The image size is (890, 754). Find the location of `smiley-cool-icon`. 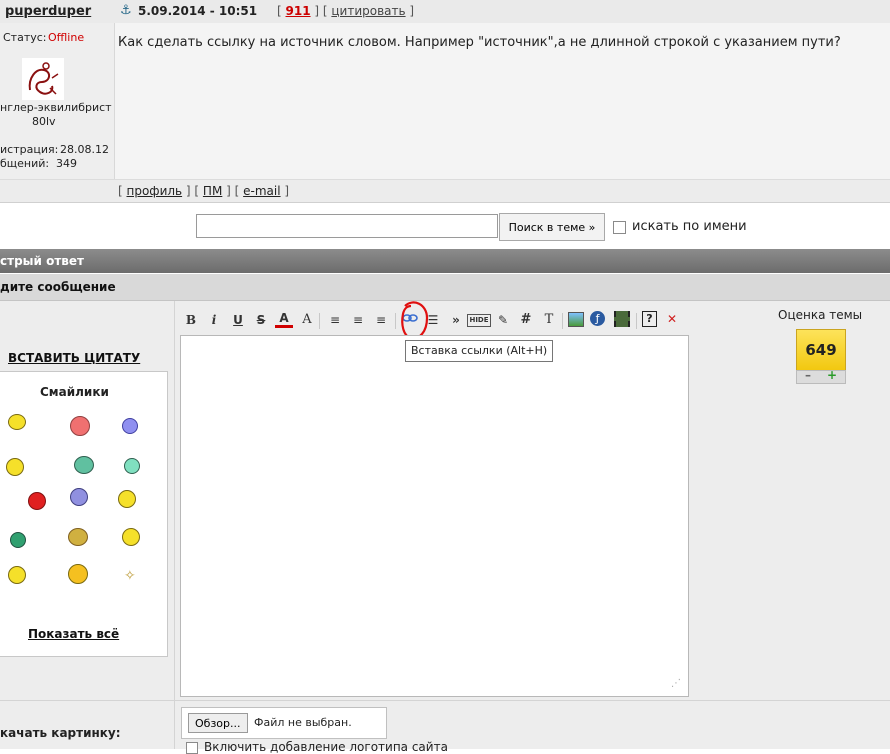

smiley-cool-icon is located at coordinates (17, 422).